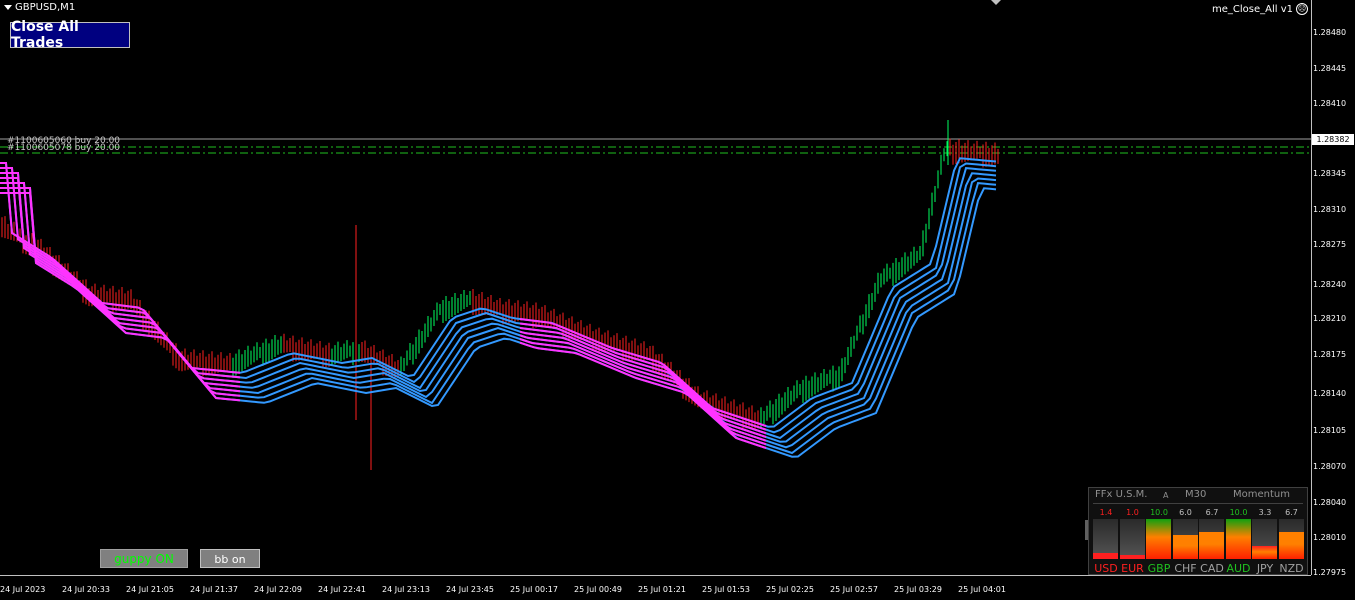 Image resolution: width=1355 pixels, height=600 pixels. What do you see at coordinates (1212, 568) in the screenshot?
I see `usm-currency-label: CAD` at bounding box center [1212, 568].